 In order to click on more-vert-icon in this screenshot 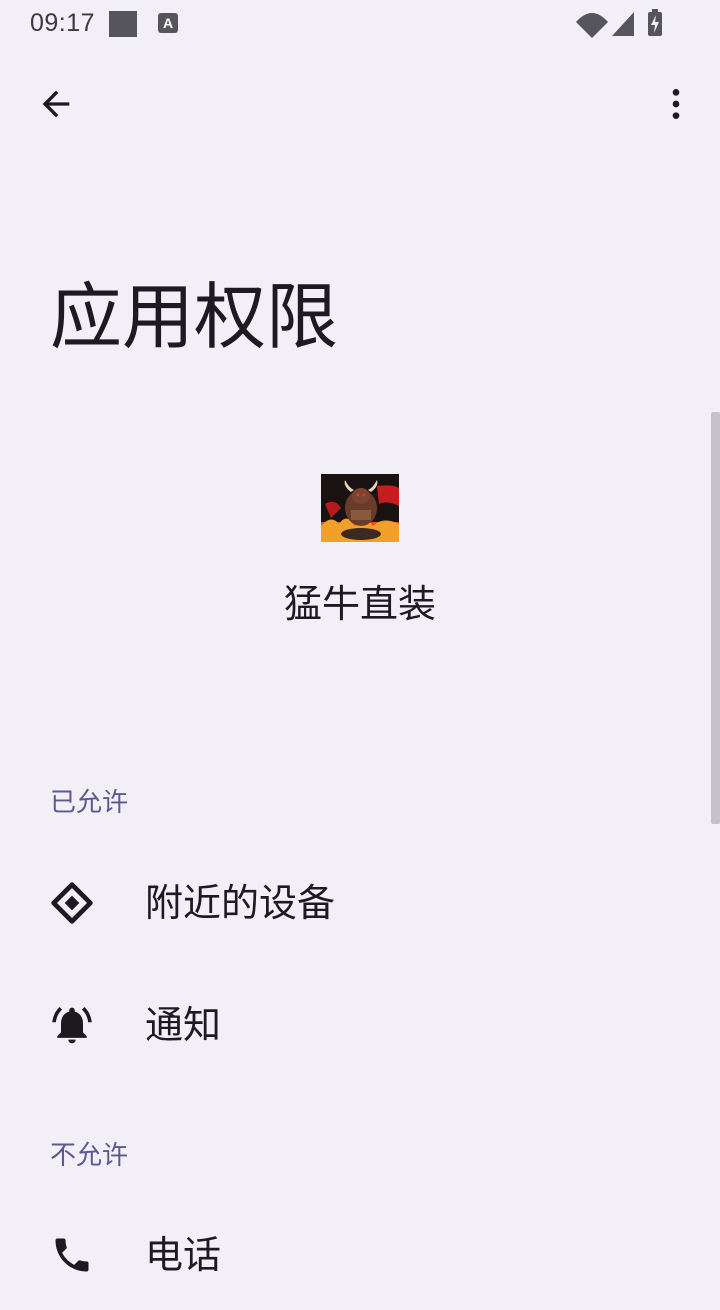, I will do `click(676, 104)`.